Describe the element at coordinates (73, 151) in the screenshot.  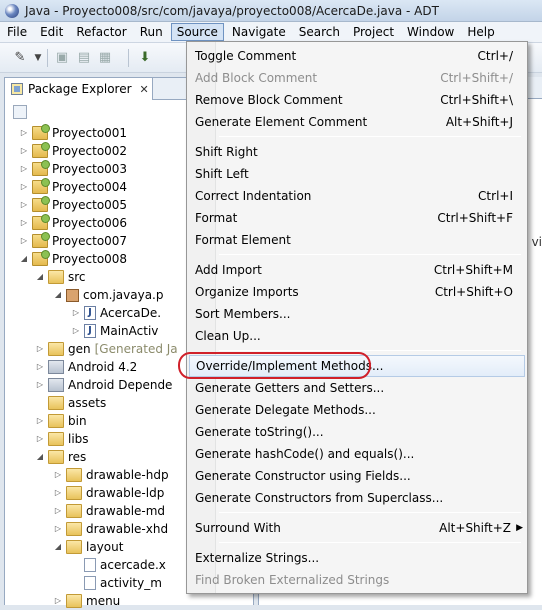
I see `tree-item: ▷ Proyecto002` at that location.